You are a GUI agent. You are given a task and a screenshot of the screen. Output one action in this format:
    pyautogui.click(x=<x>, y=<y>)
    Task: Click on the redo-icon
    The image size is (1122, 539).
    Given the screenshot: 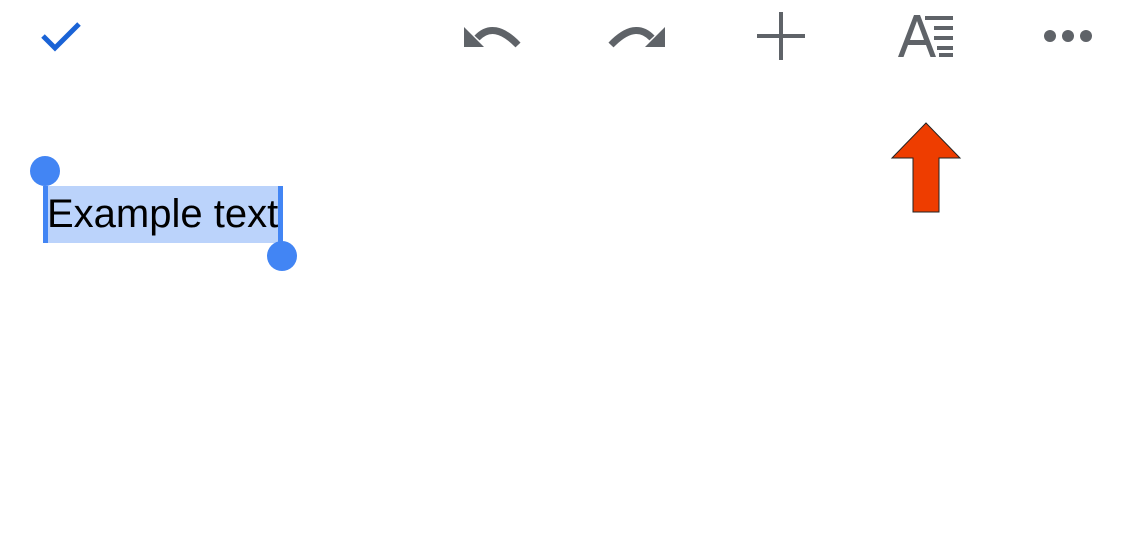 What is the action you would take?
    pyautogui.click(x=636, y=37)
    